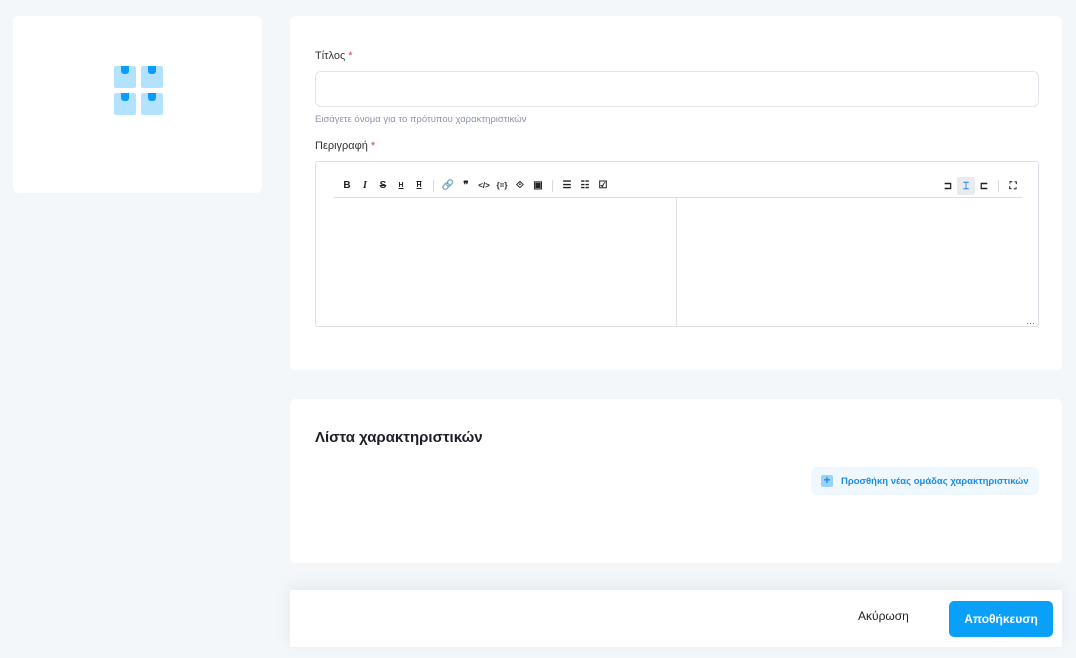 Image resolution: width=1076 pixels, height=658 pixels. I want to click on strikethrough-icon: S, so click(383, 185).